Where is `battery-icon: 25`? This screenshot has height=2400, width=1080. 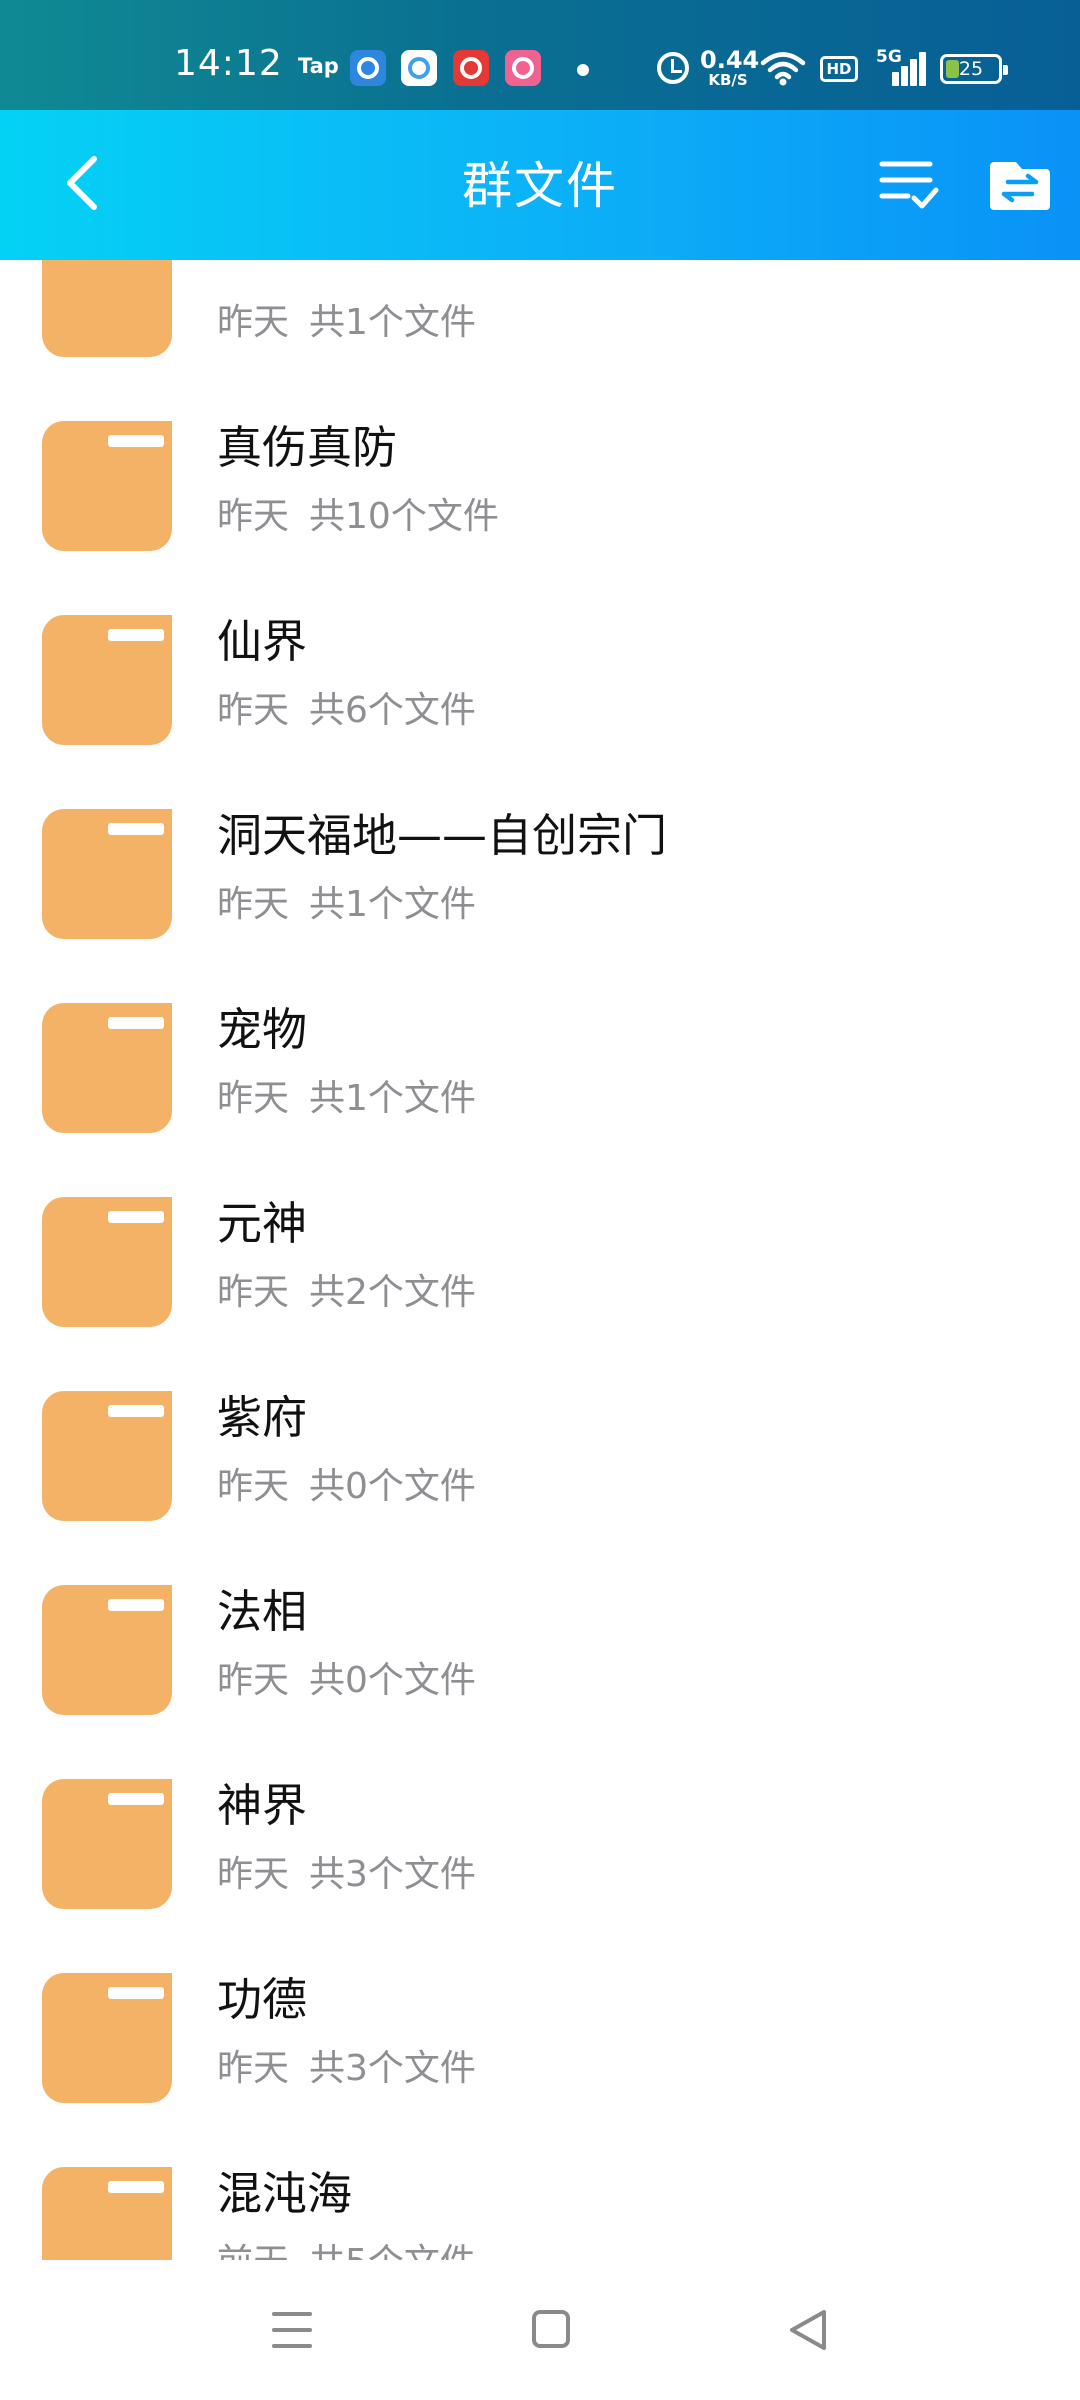
battery-icon: 25 is located at coordinates (974, 69).